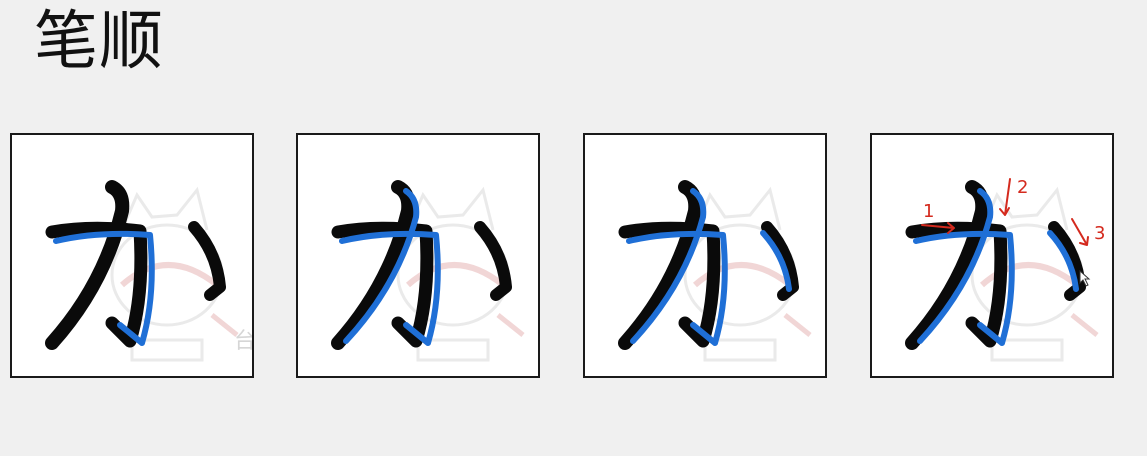 The image size is (1147, 456). I want to click on stroke-order-panel-4: 1 2 3 人, so click(992, 255).